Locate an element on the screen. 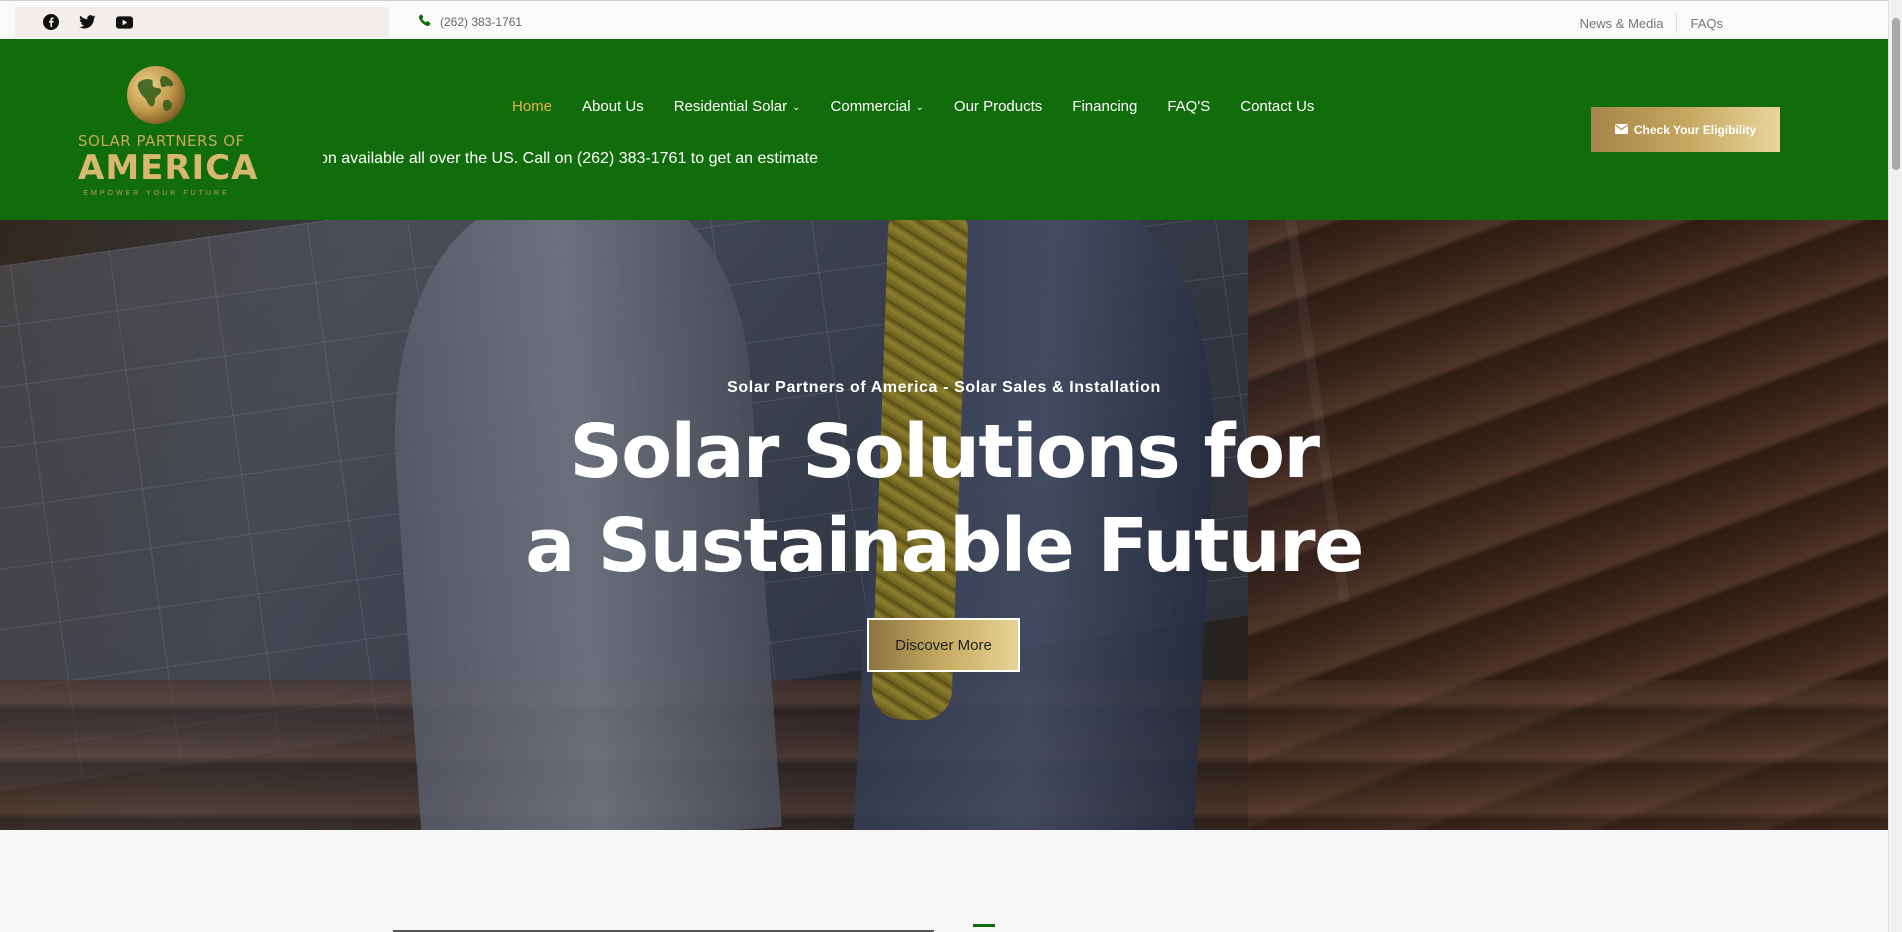 The width and height of the screenshot is (1902, 932). cta-label: Check Your Eligibility is located at coordinates (1695, 129).